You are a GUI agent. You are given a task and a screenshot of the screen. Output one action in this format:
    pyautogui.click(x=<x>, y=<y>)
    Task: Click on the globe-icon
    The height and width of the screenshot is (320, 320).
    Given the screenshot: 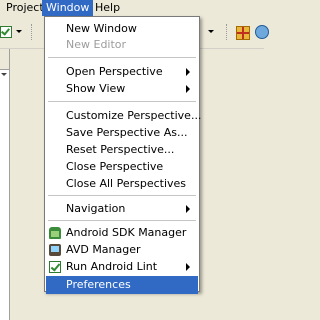 What is the action you would take?
    pyautogui.click(x=262, y=32)
    